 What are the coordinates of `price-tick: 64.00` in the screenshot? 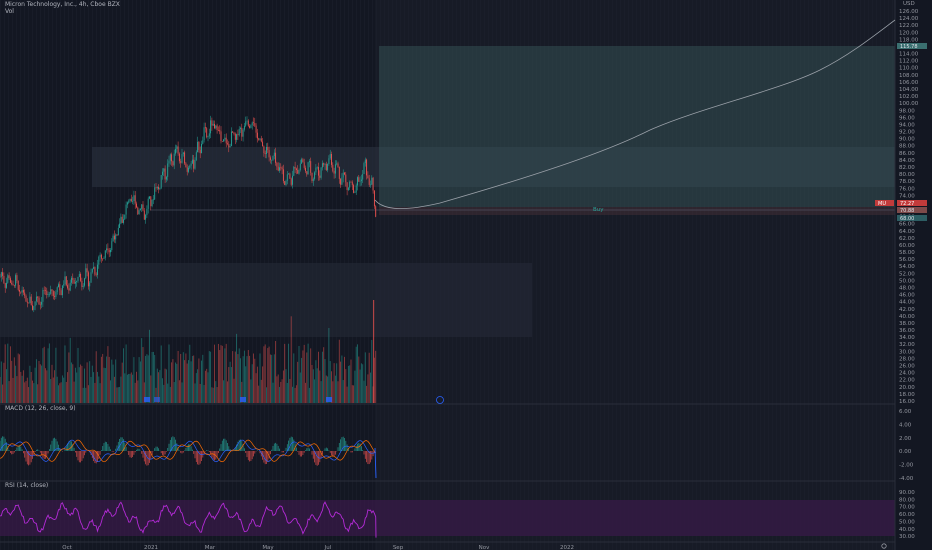 It's located at (907, 232).